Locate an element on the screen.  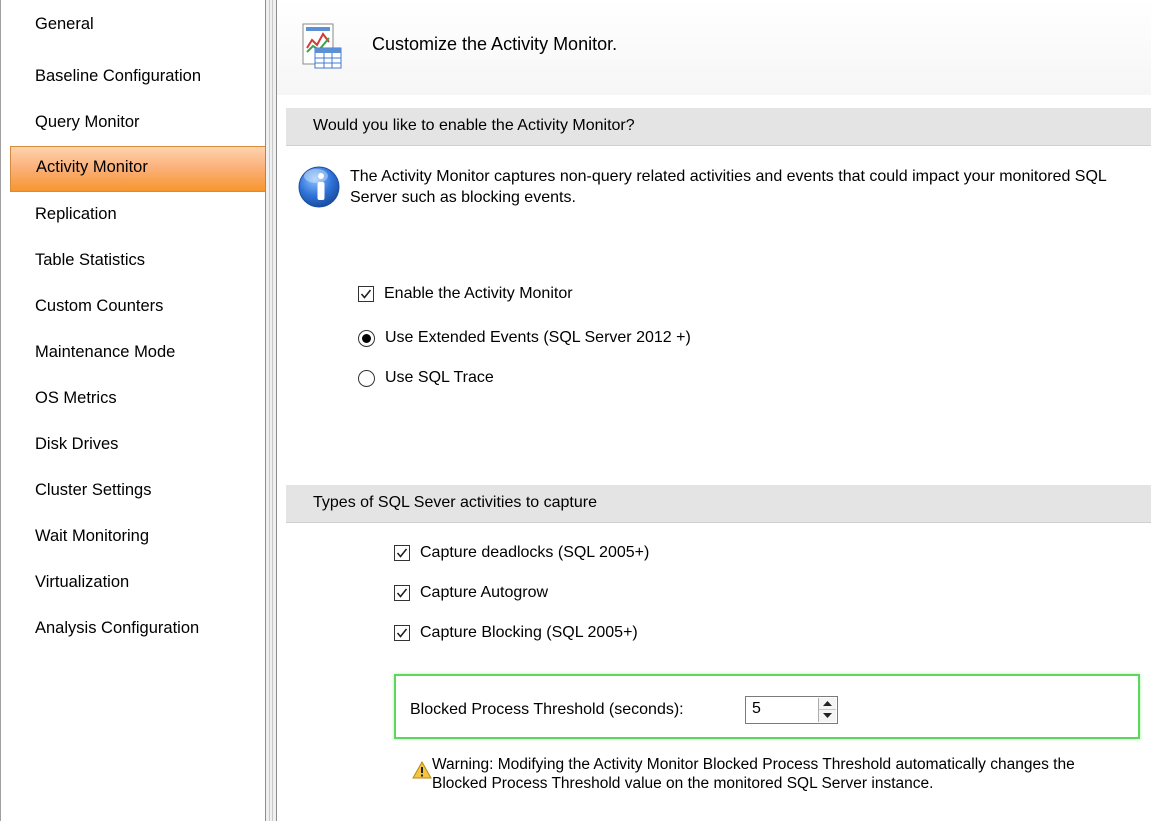
capture-deadlocks-checkbox: Capture deadlocks (SQL 2005+) is located at coordinates (521, 553).